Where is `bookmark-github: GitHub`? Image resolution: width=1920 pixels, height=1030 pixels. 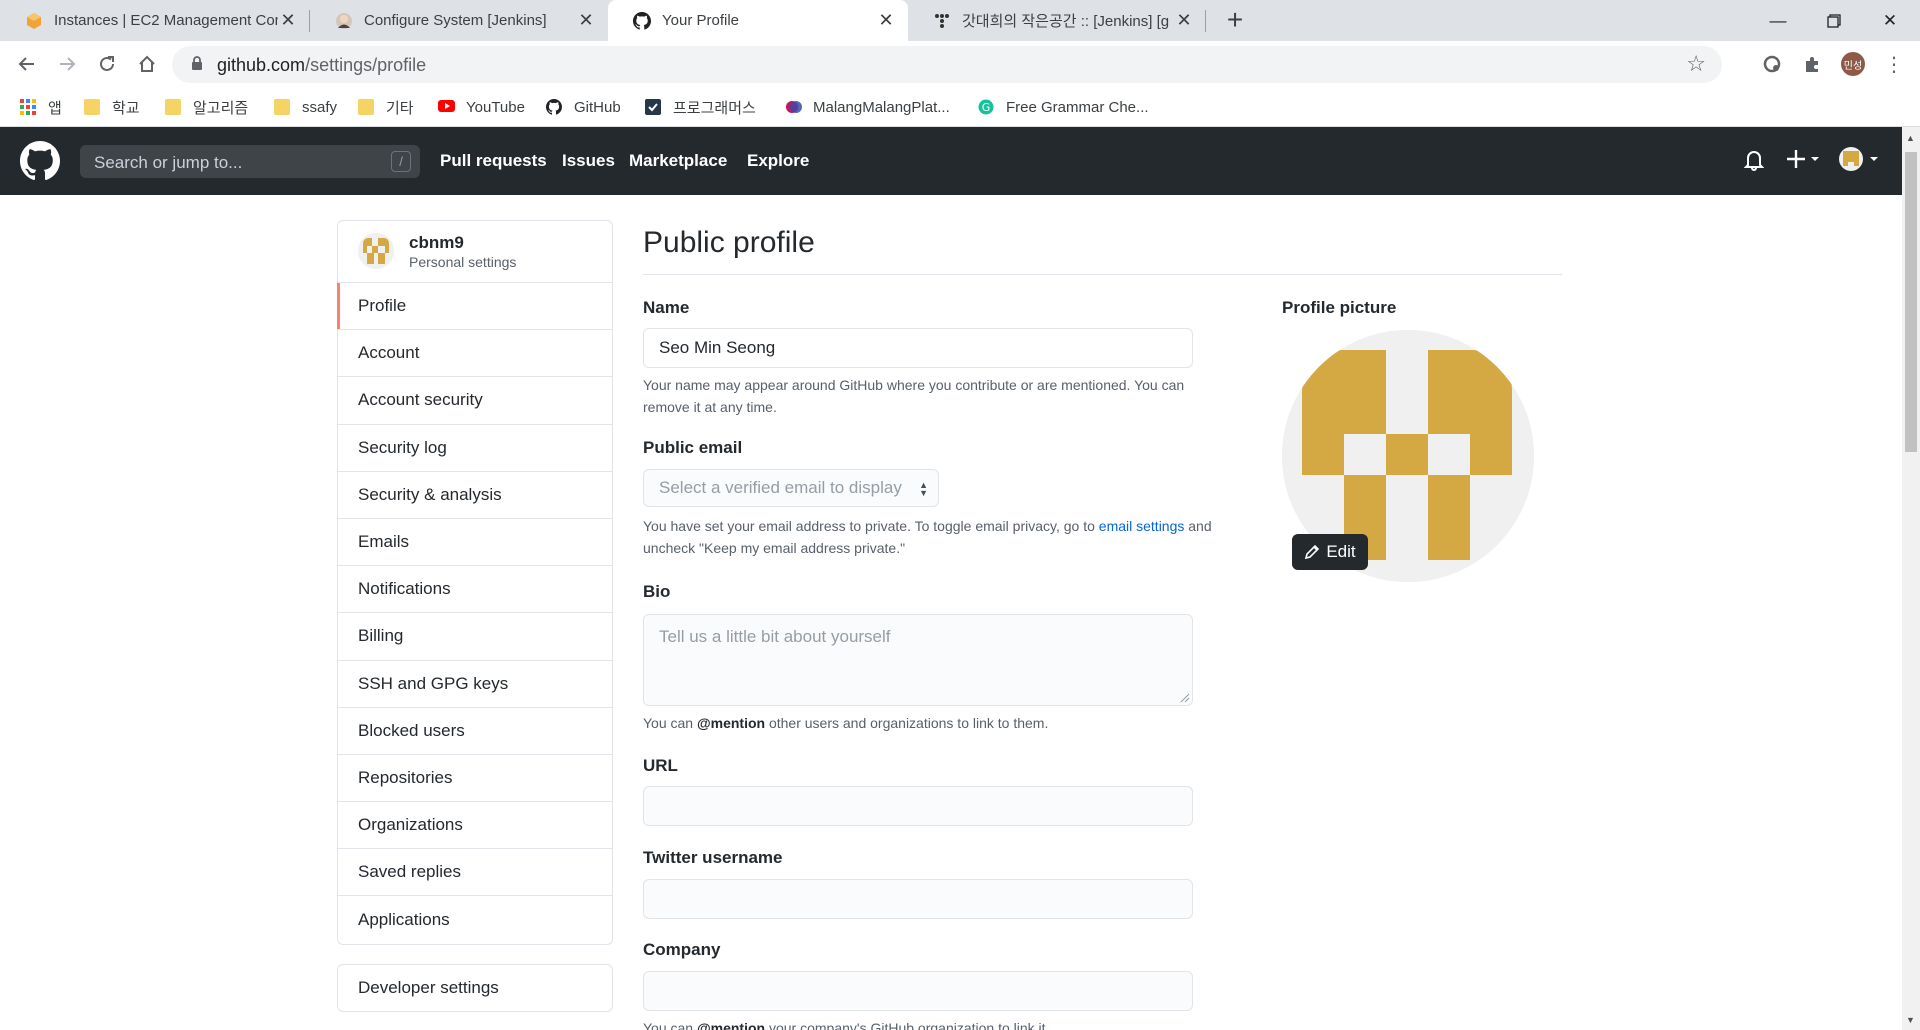
bookmark-github: GitHub is located at coordinates (583, 107).